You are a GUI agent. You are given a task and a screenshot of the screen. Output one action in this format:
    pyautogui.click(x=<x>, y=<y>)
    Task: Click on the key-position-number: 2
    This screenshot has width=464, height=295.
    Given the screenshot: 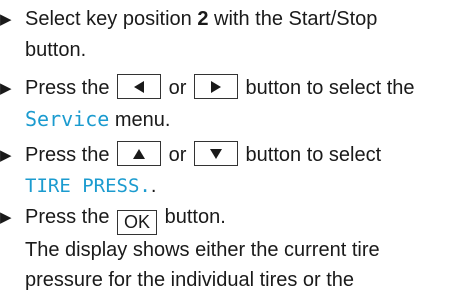 What is the action you would take?
    pyautogui.click(x=203, y=19)
    